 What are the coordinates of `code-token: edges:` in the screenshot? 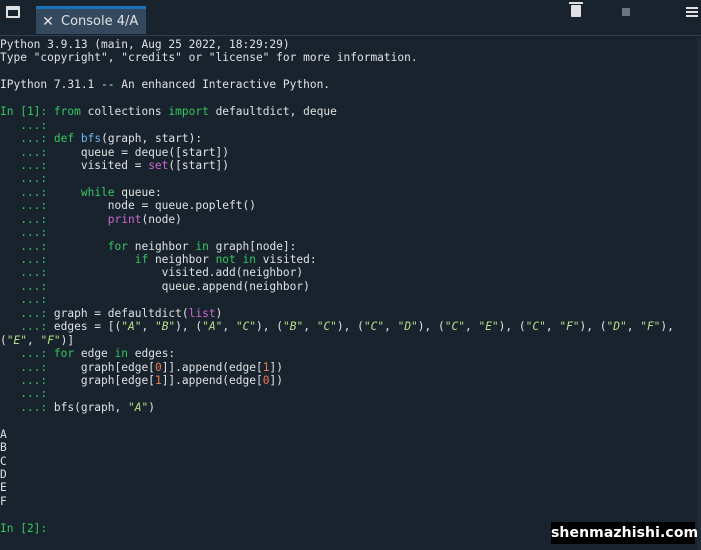 It's located at (152, 354).